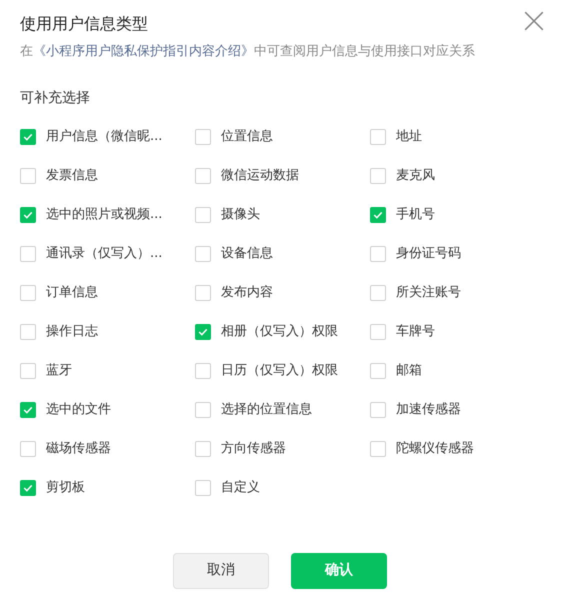 This screenshot has width=568, height=601. What do you see at coordinates (428, 253) in the screenshot?
I see `option-label: 身份证号码` at bounding box center [428, 253].